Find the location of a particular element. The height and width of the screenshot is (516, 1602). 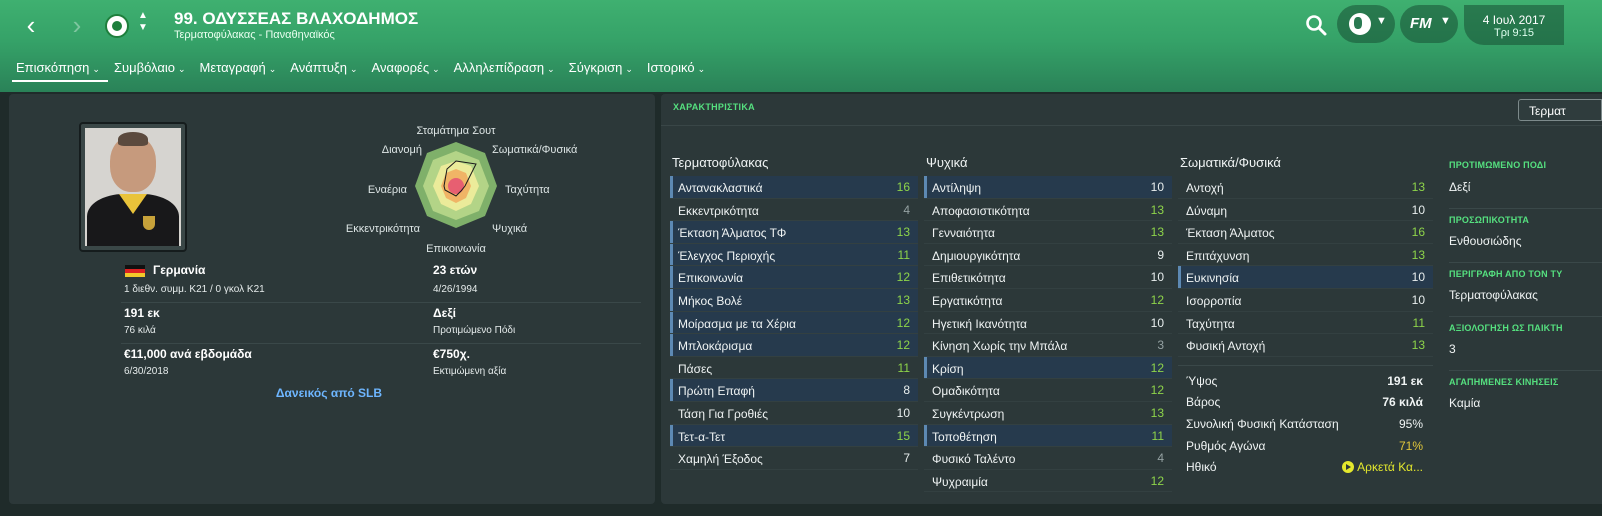

attribute-row: Χαμηλή Έξοδος 7 is located at coordinates (794, 458).